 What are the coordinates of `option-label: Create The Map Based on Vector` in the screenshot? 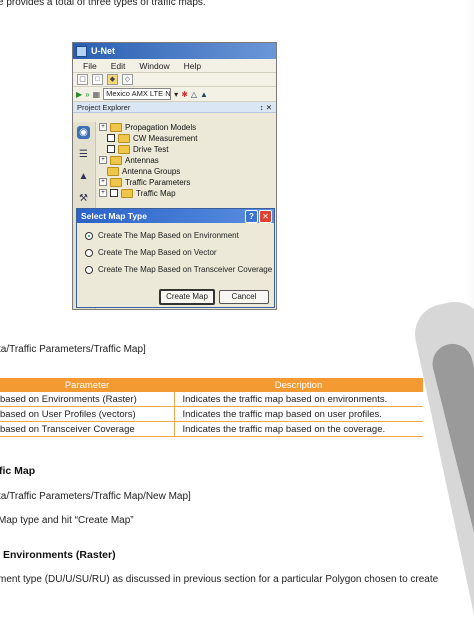 It's located at (157, 252).